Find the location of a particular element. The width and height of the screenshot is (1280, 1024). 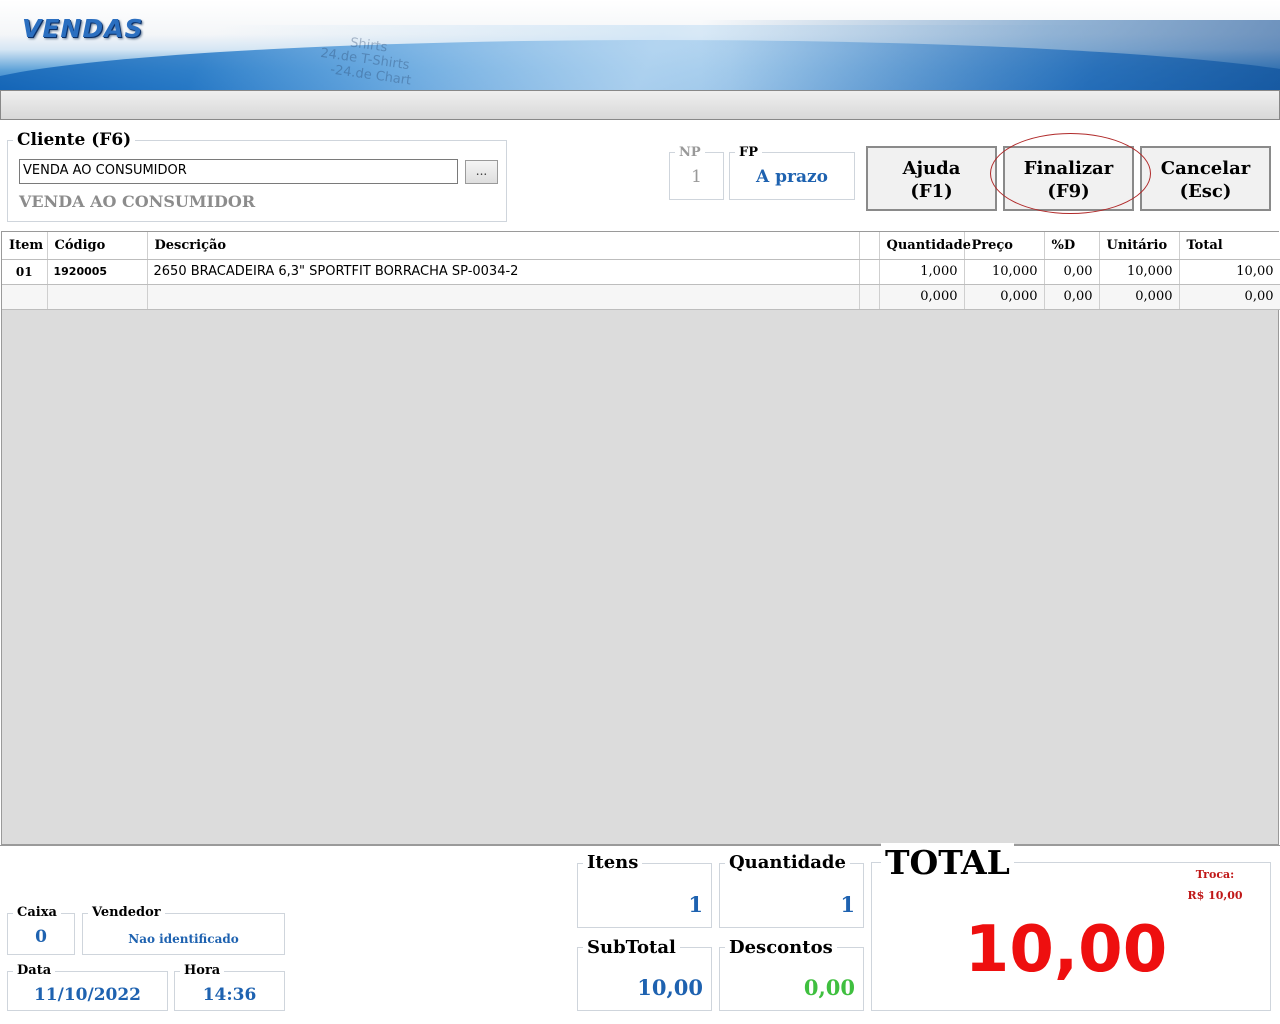

column-header-code: Código is located at coordinates (97, 246).